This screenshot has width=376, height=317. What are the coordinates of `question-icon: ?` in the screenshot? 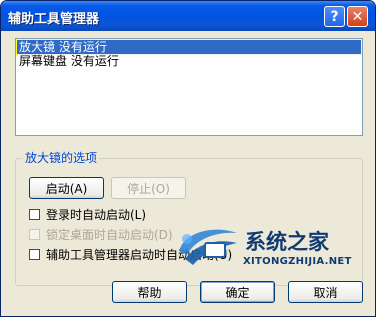 It's located at (334, 16).